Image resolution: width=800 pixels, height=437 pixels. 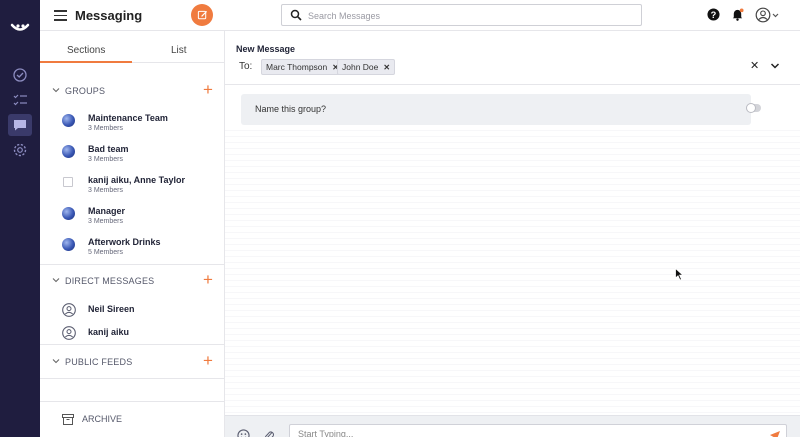 I want to click on archive-icon, so click(x=68, y=419).